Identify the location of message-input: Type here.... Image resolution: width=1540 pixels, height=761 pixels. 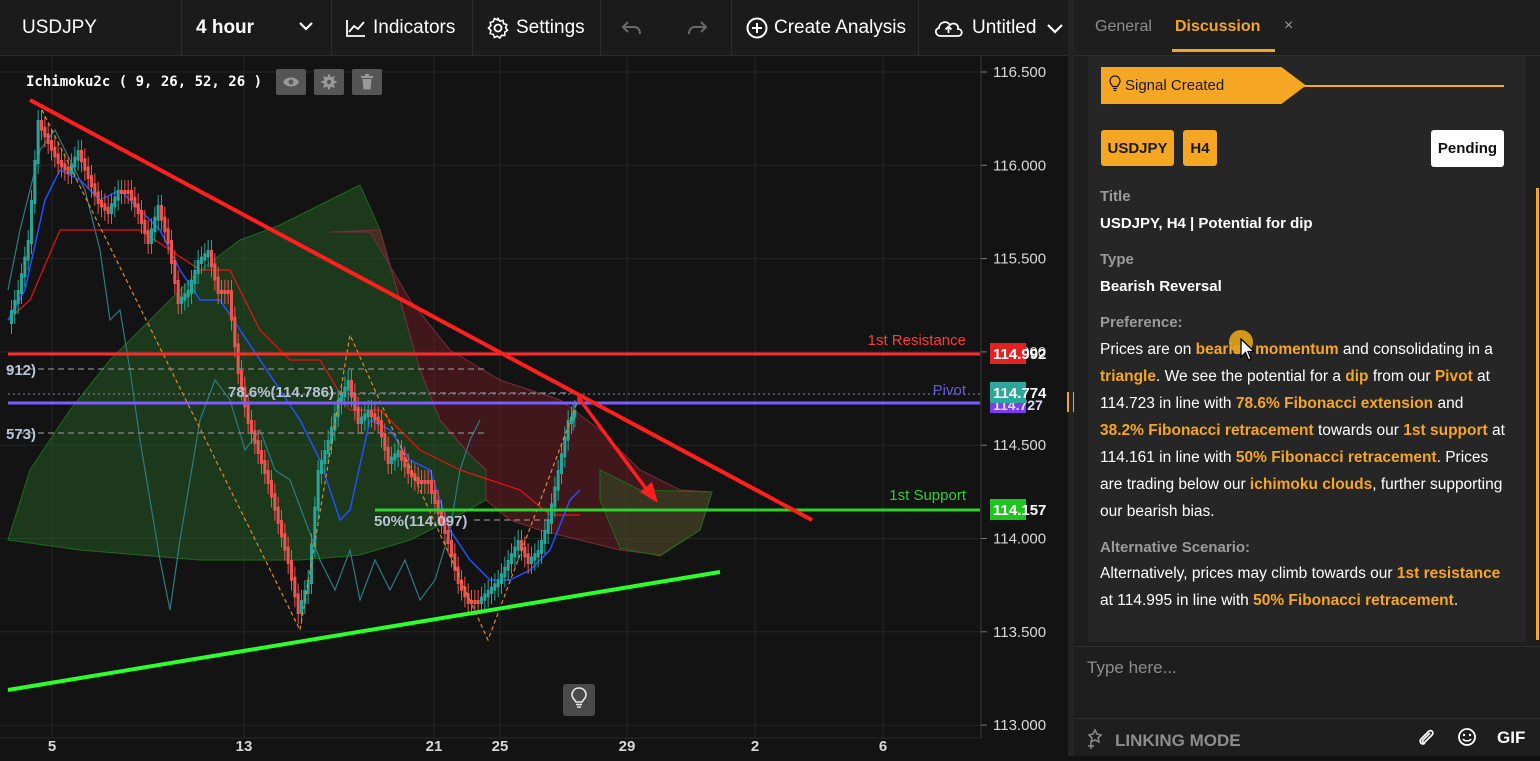
(1307, 668).